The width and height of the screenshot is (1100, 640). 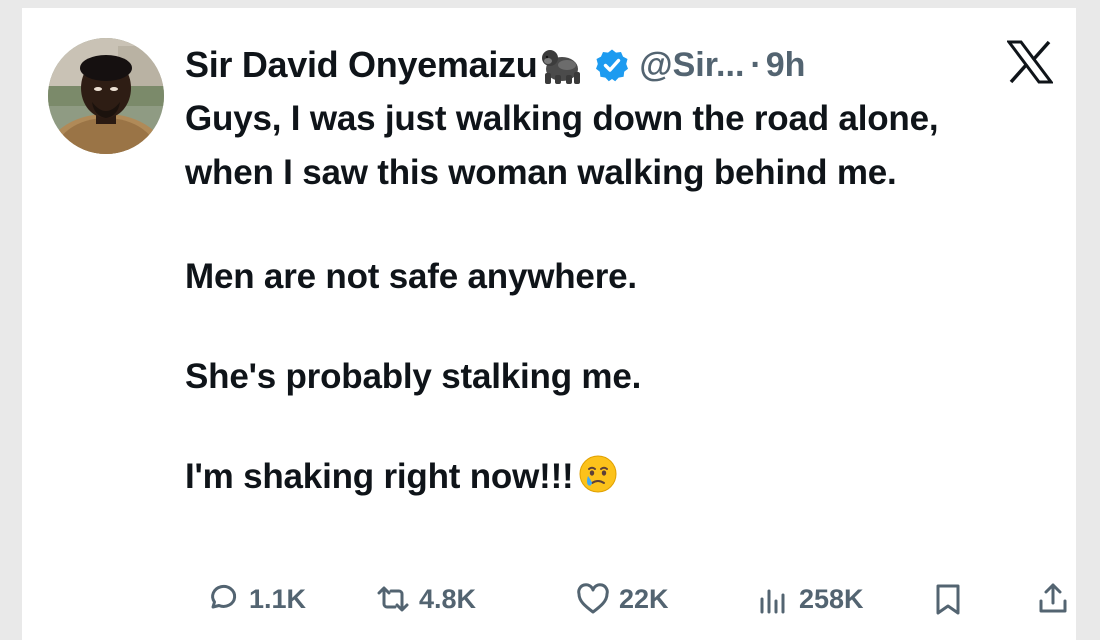 I want to click on timestamp: 9h, so click(x=786, y=65).